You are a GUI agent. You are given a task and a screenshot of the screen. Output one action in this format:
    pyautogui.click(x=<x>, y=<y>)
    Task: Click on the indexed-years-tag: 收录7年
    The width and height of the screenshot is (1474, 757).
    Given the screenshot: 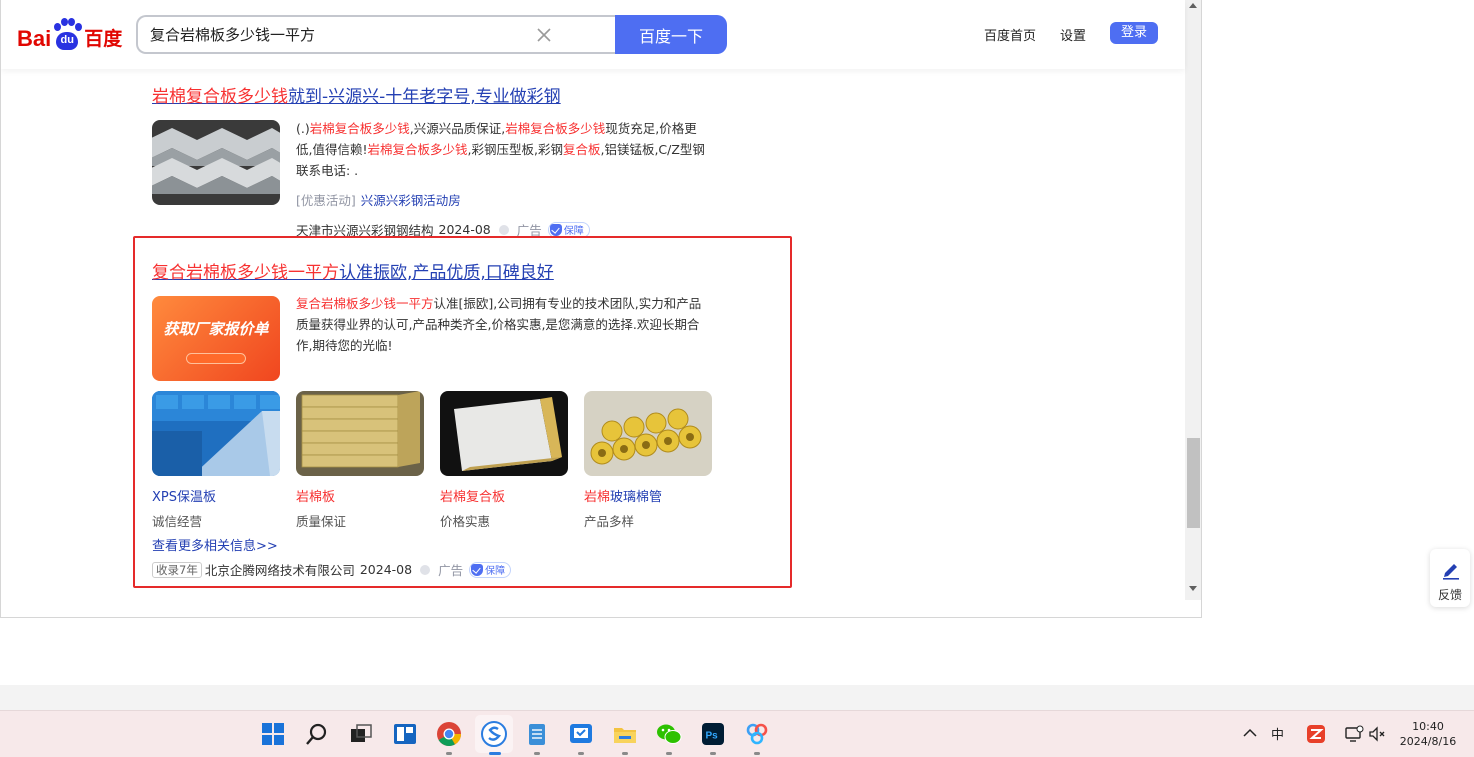 What is the action you would take?
    pyautogui.click(x=177, y=569)
    